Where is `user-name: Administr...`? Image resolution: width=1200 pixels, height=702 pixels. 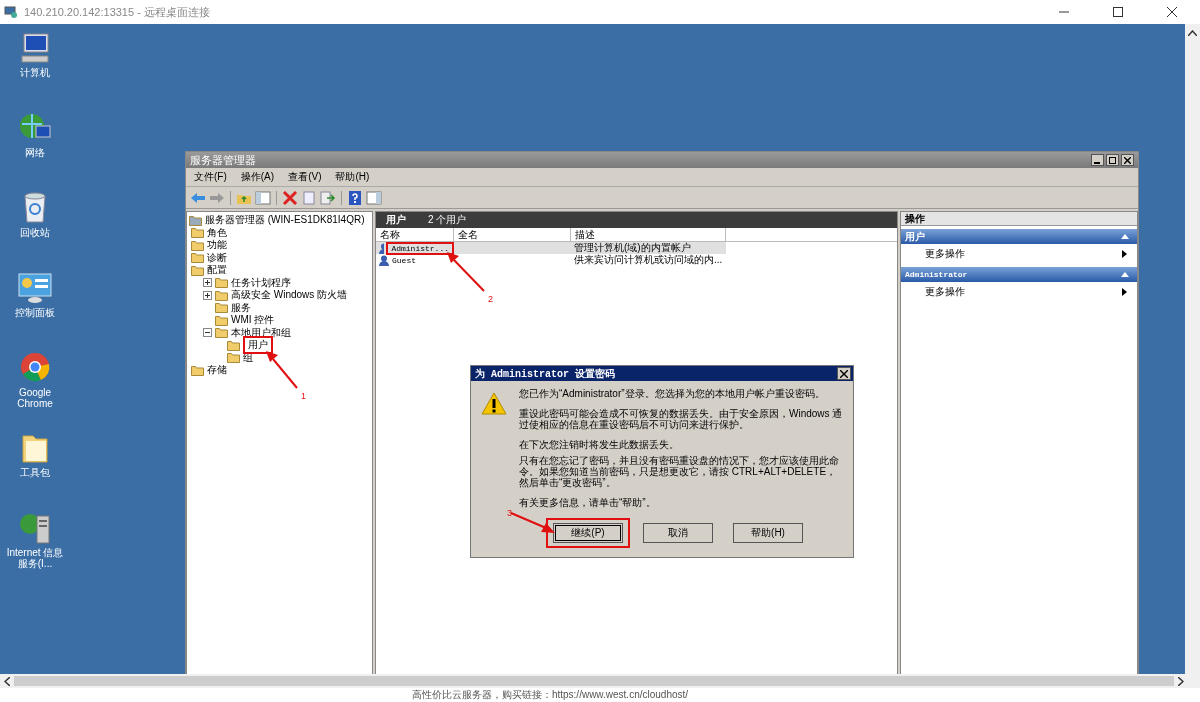 user-name: Administr... is located at coordinates (420, 248).